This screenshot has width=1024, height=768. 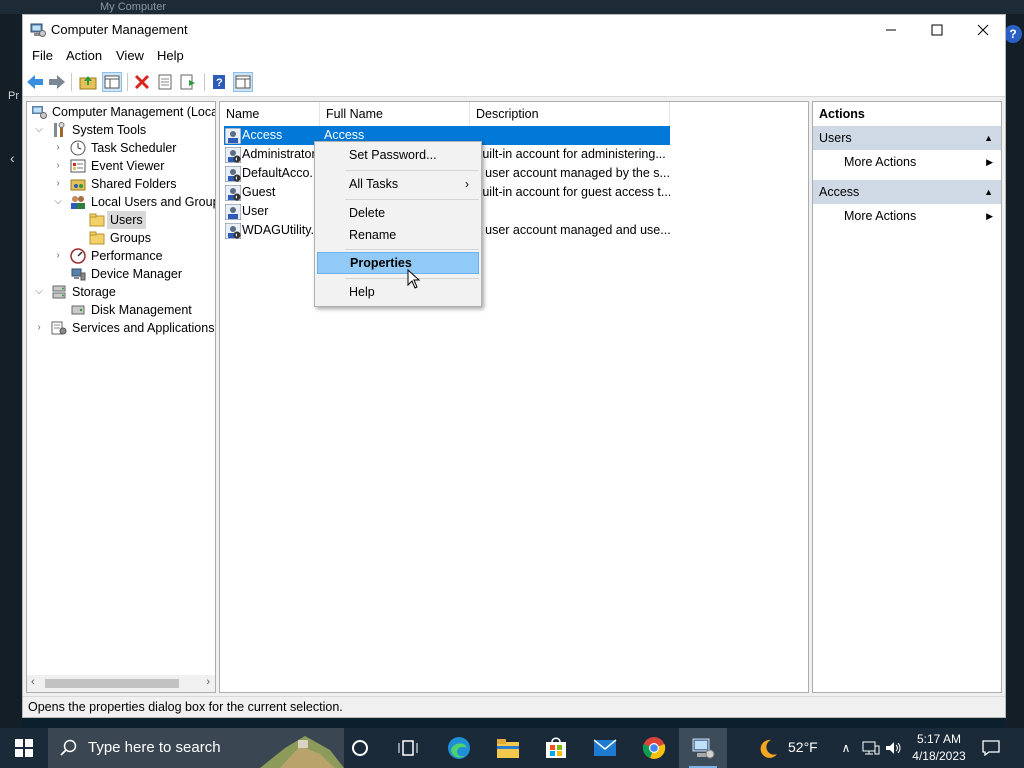 I want to click on tree-label: Users, so click(x=126, y=220).